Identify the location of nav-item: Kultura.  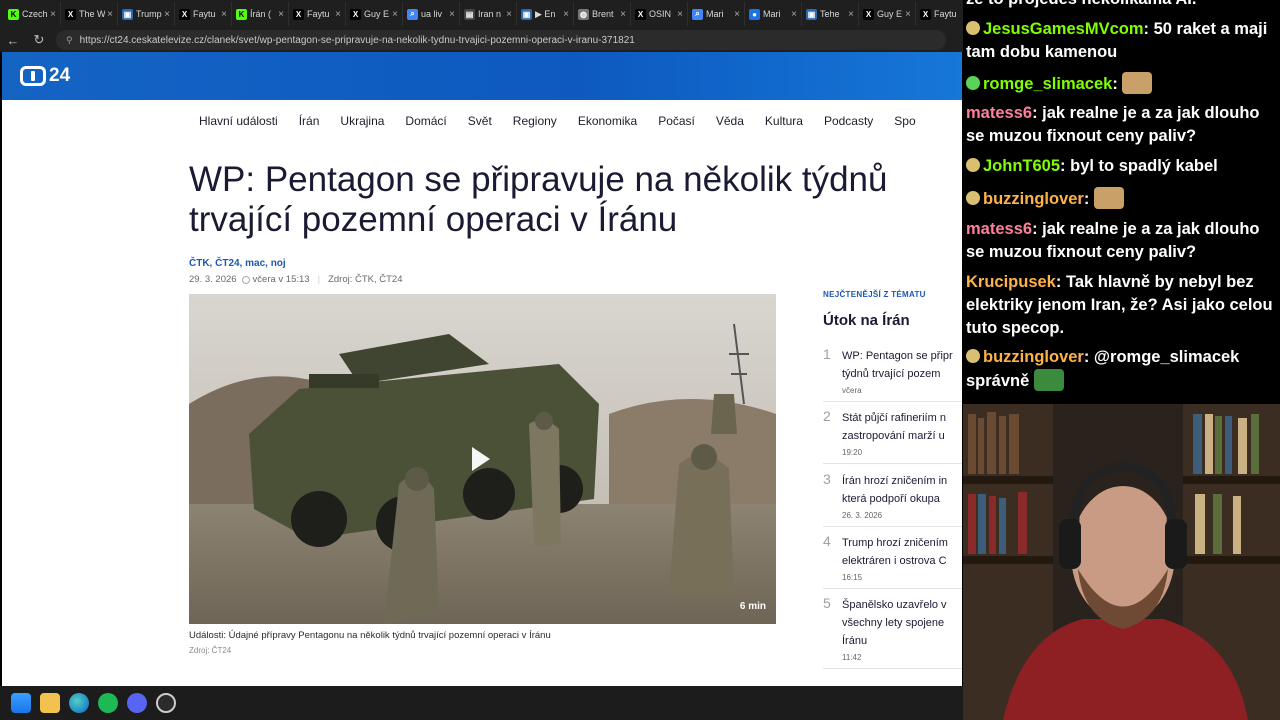
(784, 121).